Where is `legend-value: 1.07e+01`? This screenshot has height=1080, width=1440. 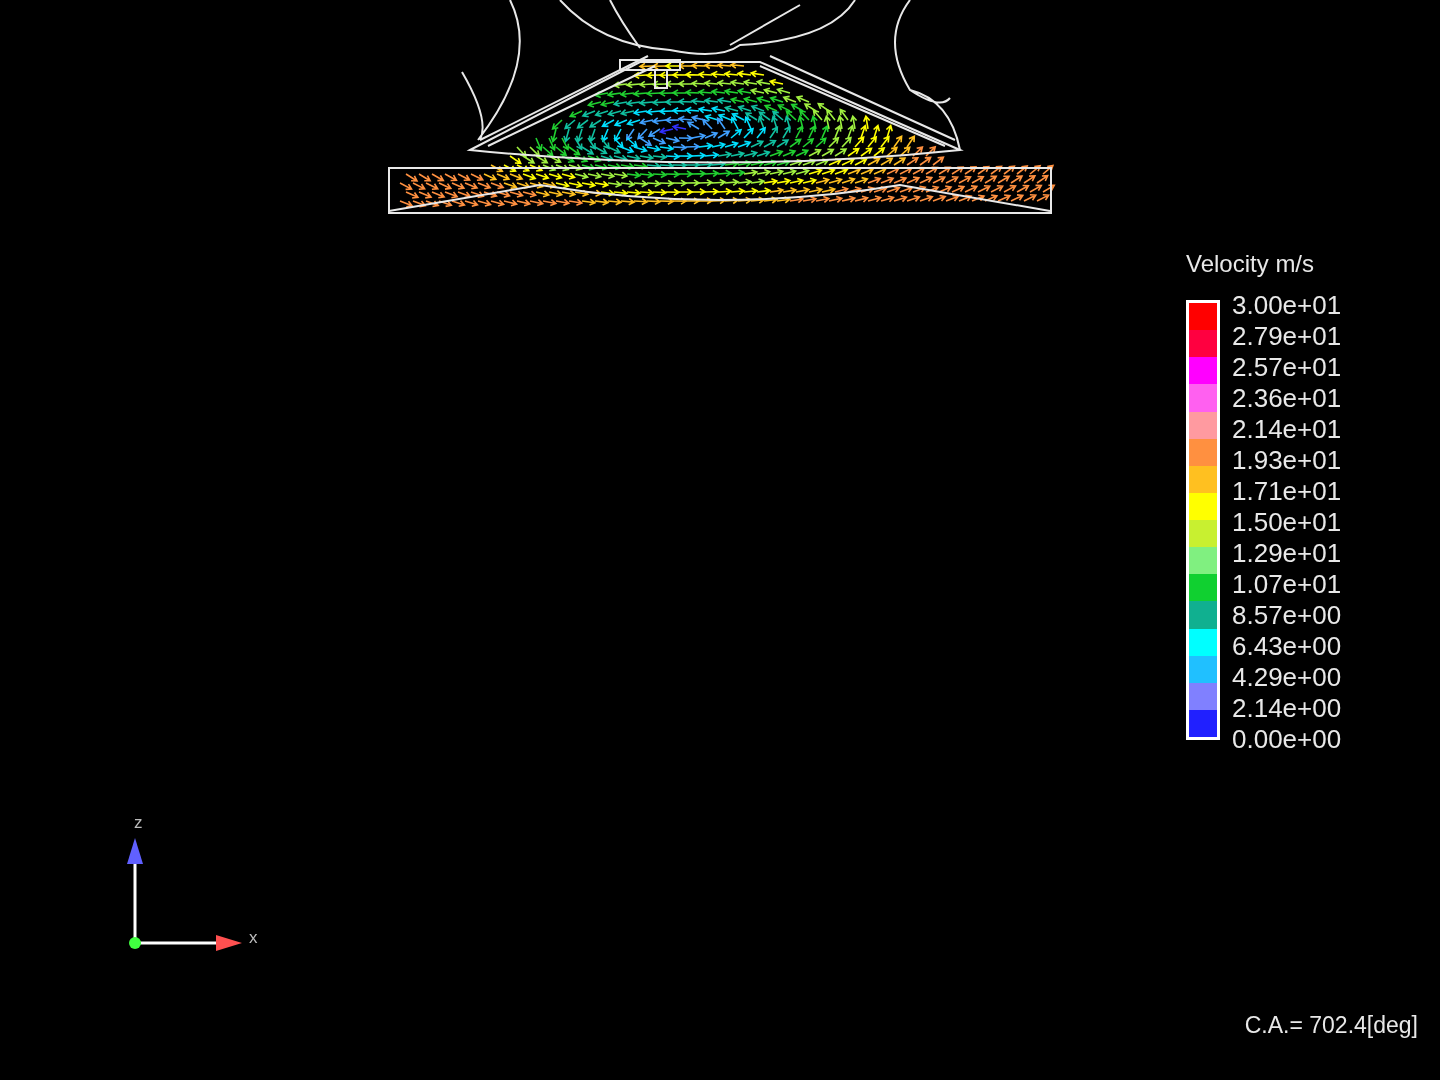
legend-value: 1.07e+01 is located at coordinates (1287, 584).